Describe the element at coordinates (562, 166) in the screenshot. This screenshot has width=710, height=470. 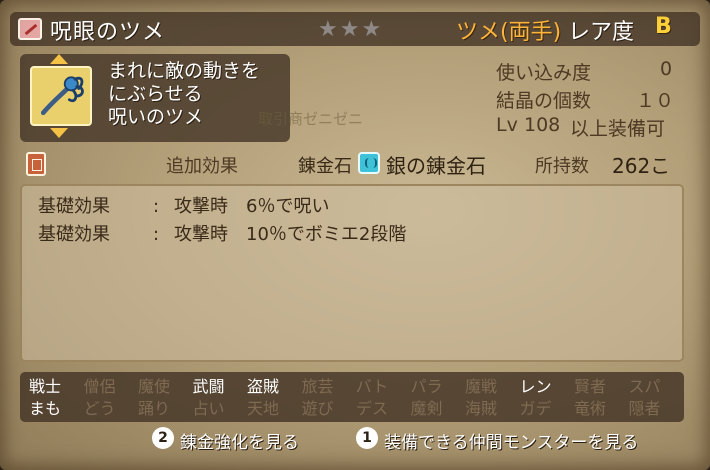
I see `owned-count-label: 所持数` at that location.